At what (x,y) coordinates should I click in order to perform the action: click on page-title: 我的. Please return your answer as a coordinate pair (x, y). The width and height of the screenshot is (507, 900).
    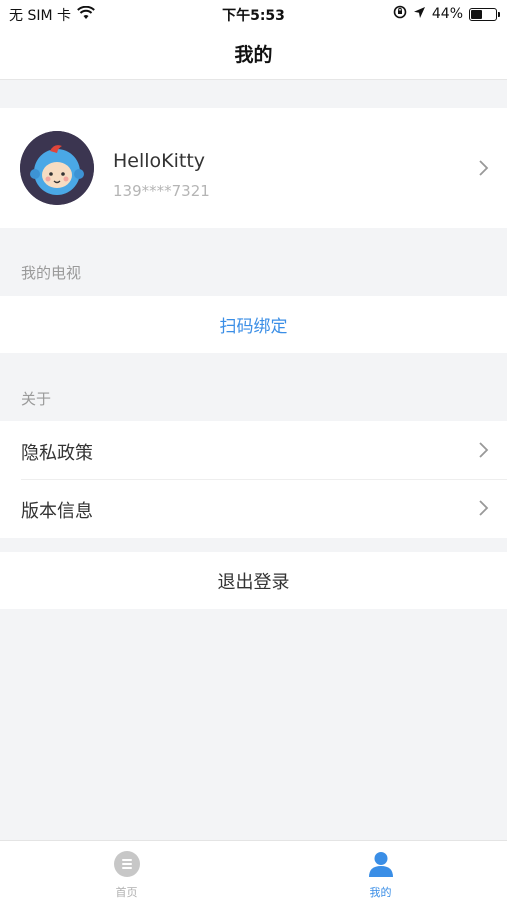
    Looking at the image, I should click on (253, 55).